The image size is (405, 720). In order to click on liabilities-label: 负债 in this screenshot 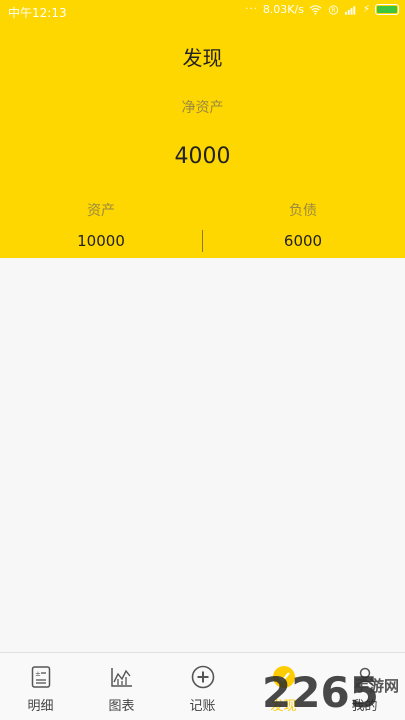, I will do `click(303, 211)`.